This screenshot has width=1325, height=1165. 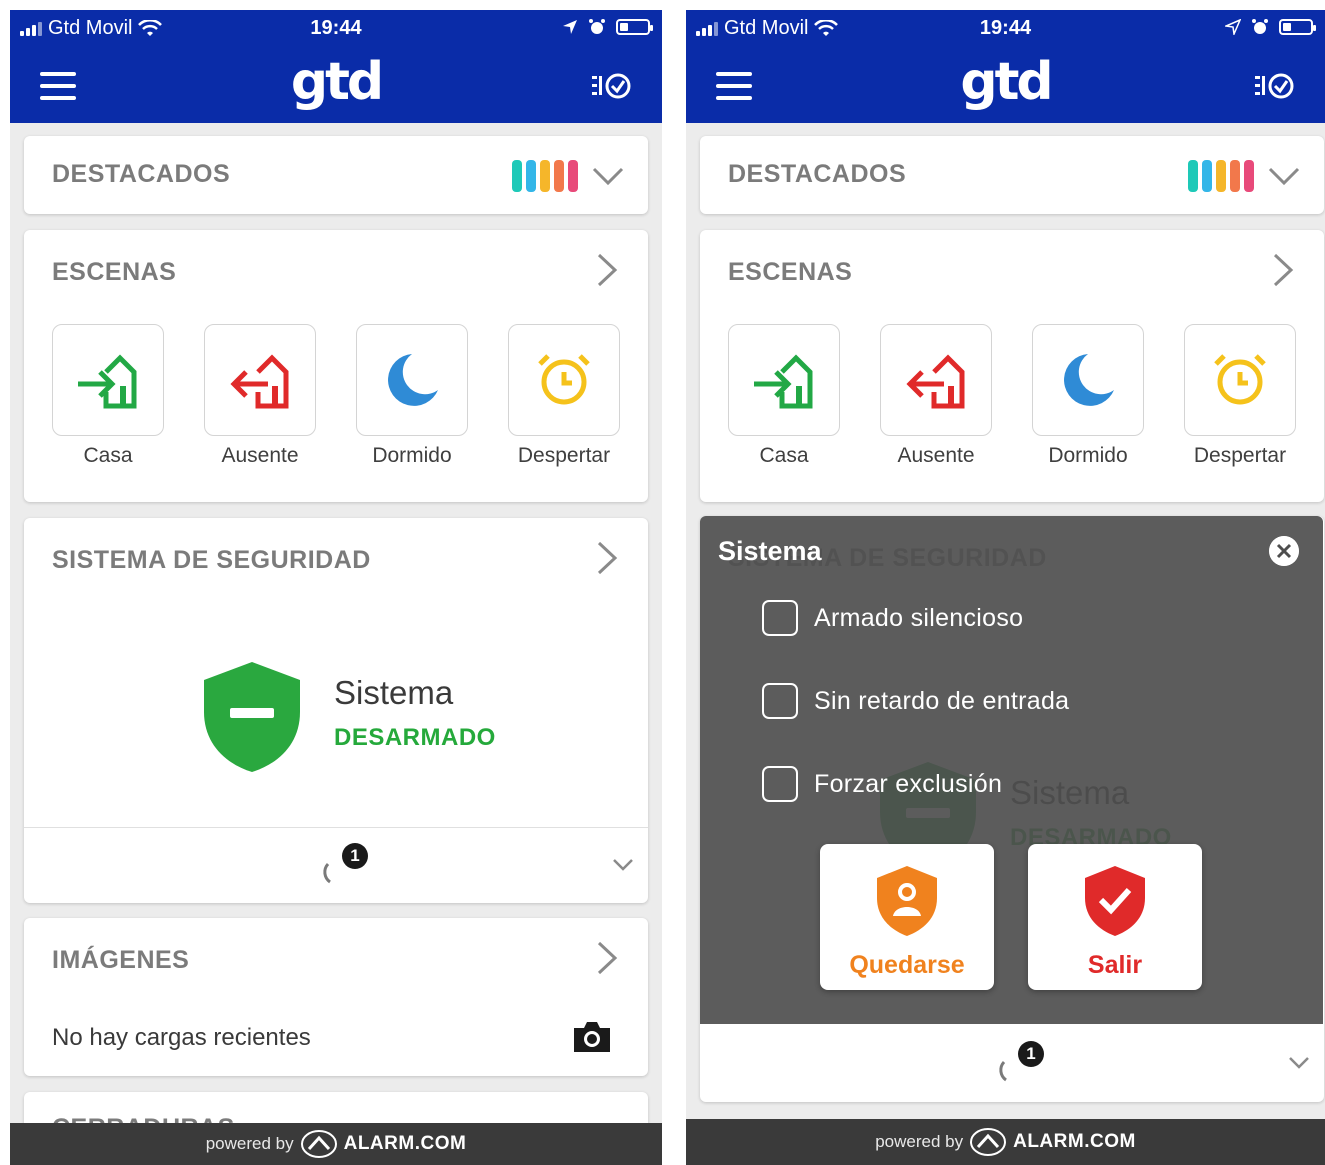 What do you see at coordinates (336, 997) in the screenshot?
I see `card-imagenes: IMÁGENES No hay cargas recientes` at bounding box center [336, 997].